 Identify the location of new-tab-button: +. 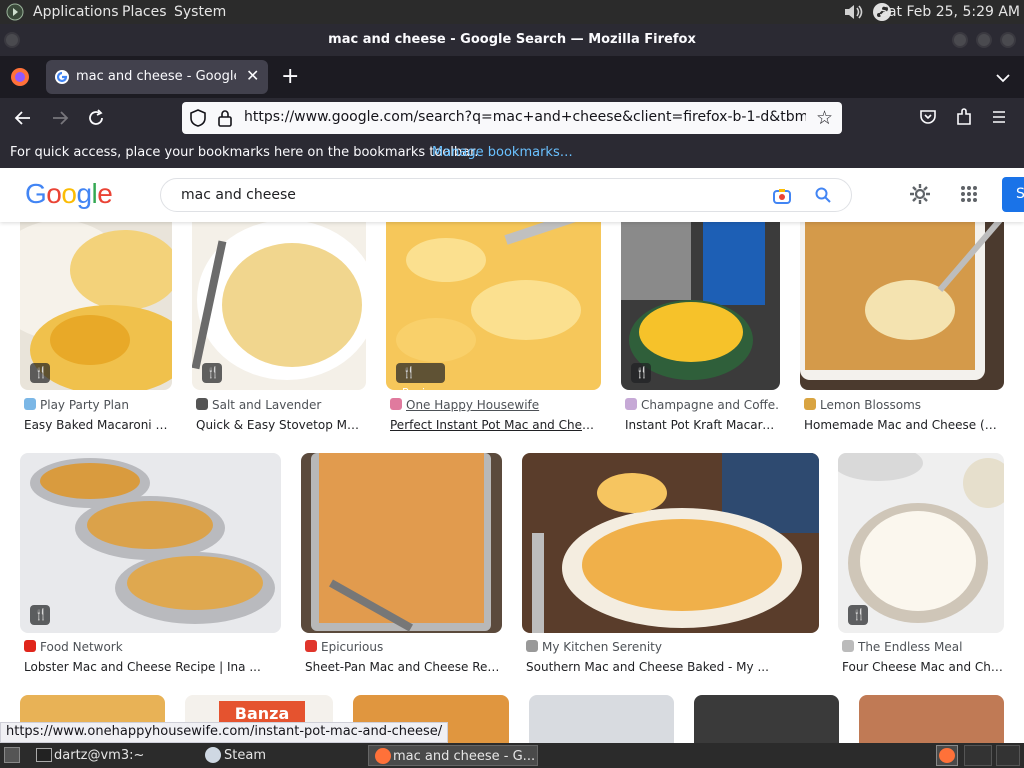
(290, 76).